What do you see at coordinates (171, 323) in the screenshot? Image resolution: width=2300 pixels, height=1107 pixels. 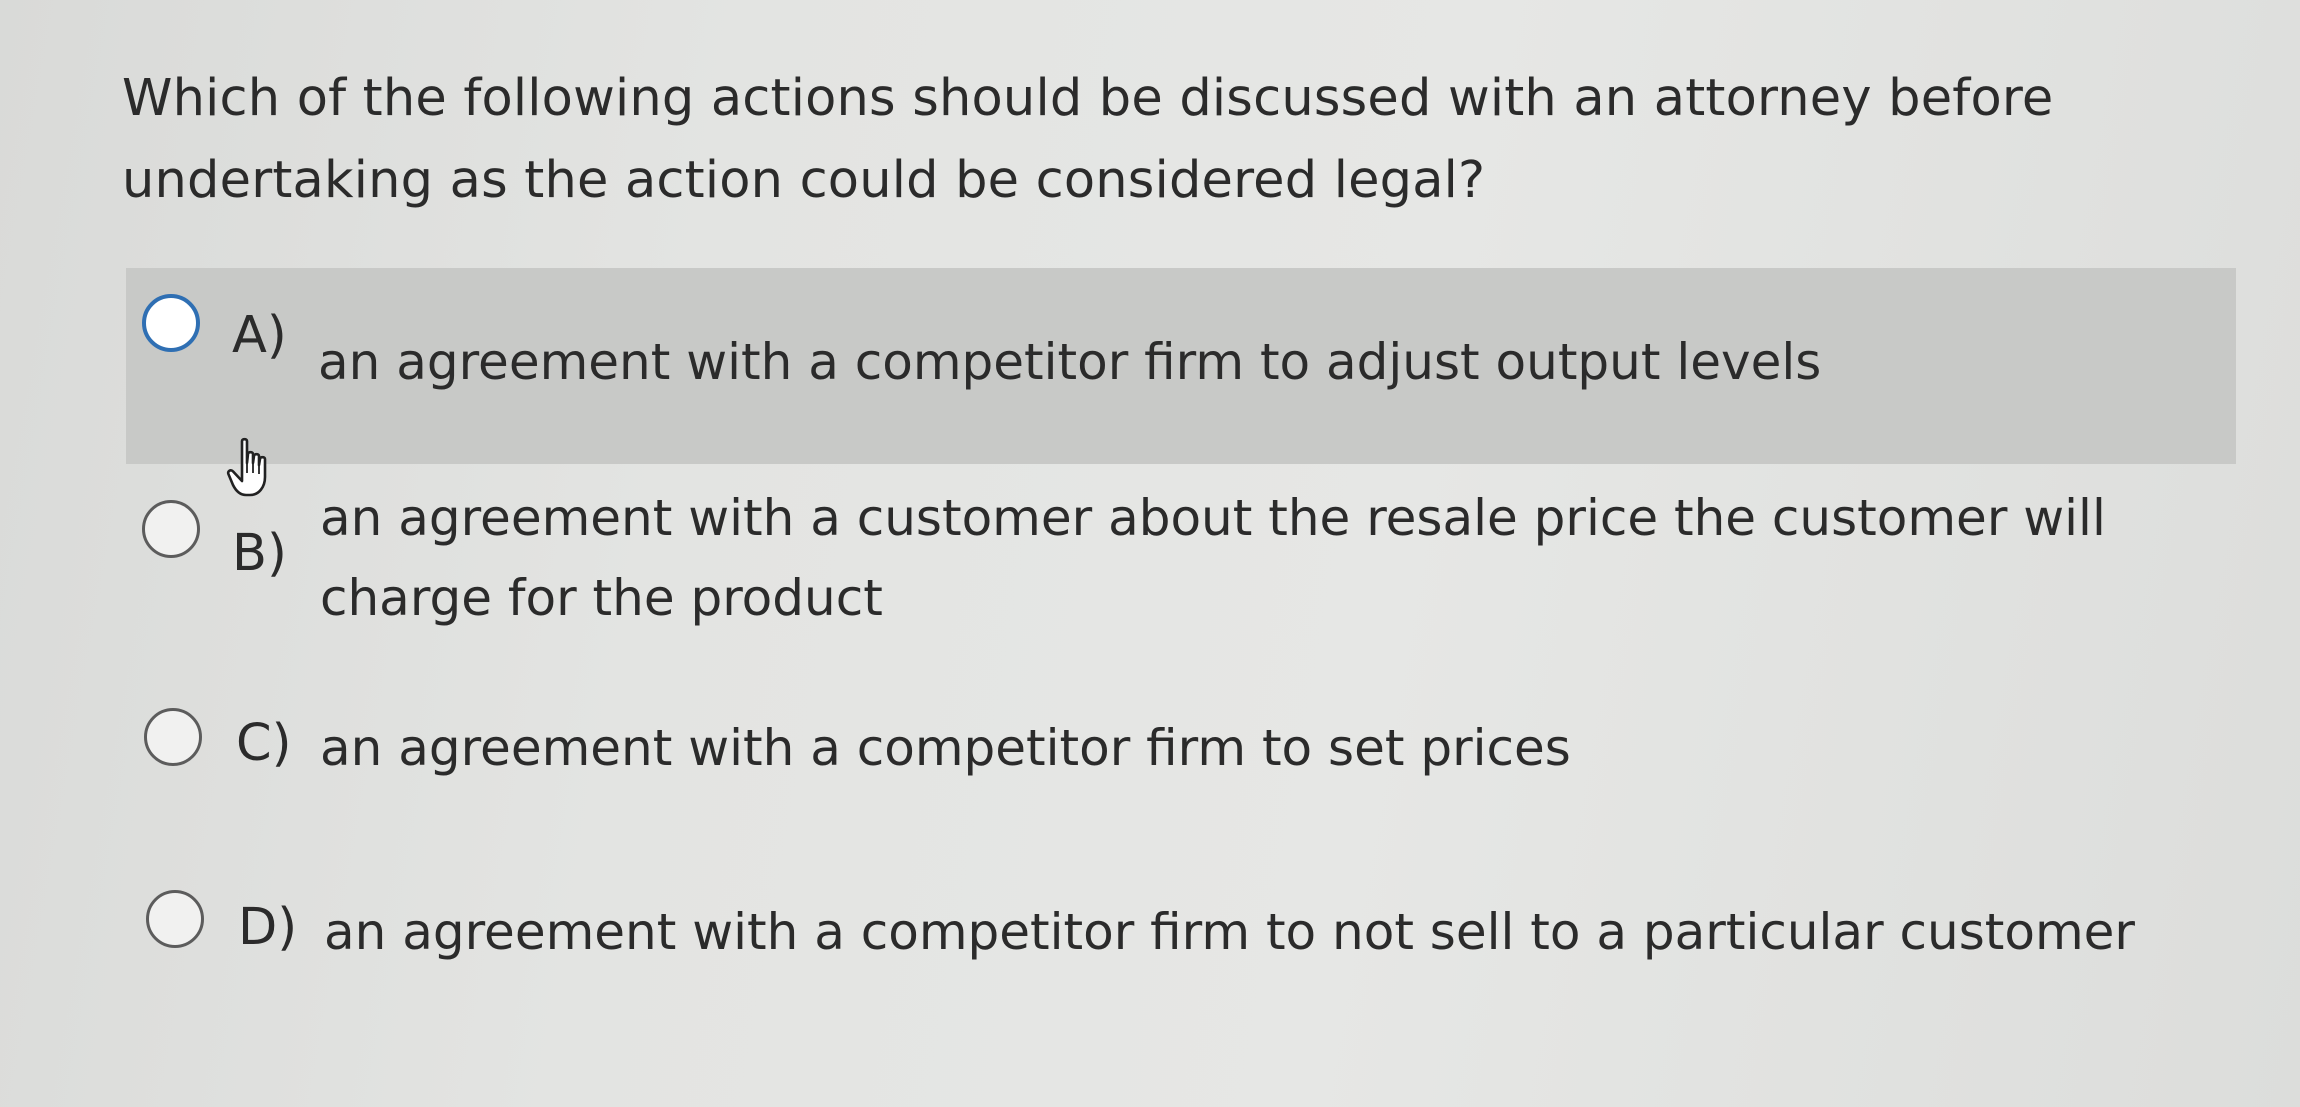 I see `radio-a` at bounding box center [171, 323].